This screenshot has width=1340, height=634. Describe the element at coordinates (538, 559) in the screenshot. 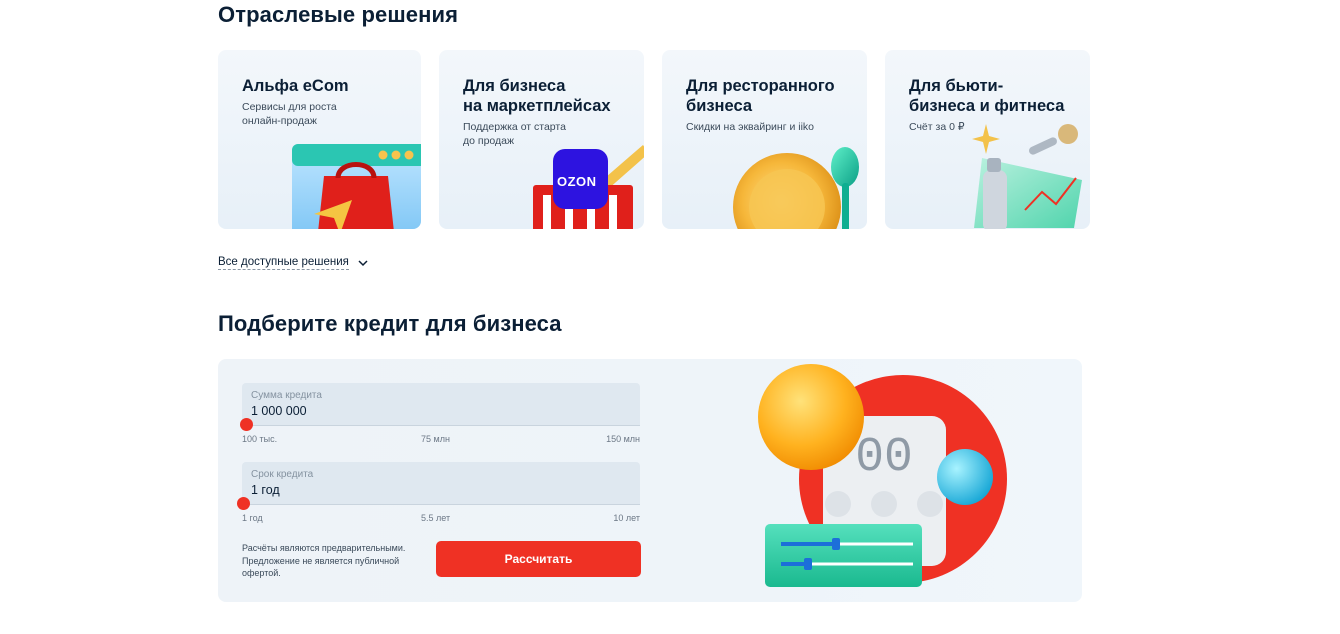

I see `calculate-button: Рассчитать` at that location.